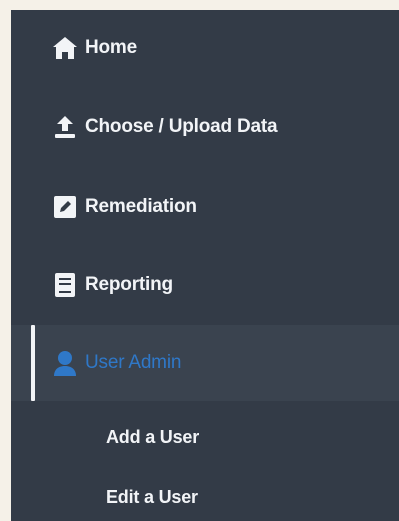 This screenshot has width=399, height=521. I want to click on sidebar-item-label: Home, so click(111, 47).